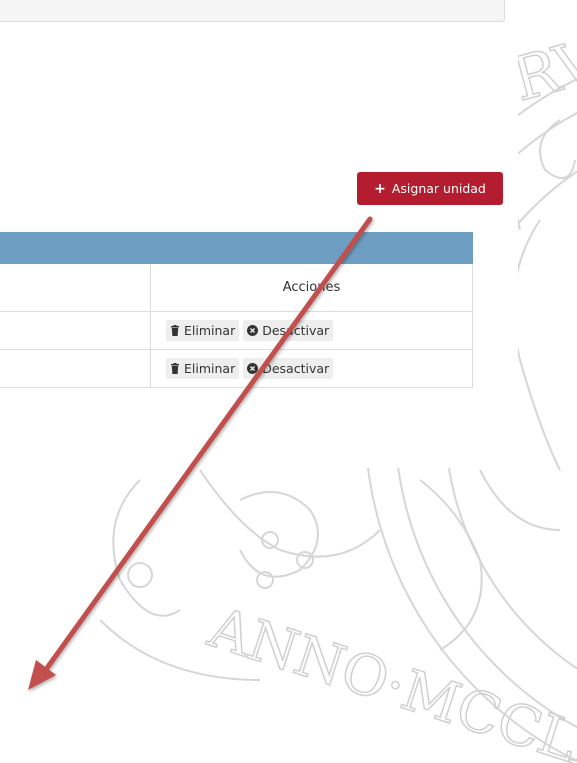 The width and height of the screenshot is (577, 763). What do you see at coordinates (438, 188) in the screenshot?
I see `assign-unit-label: Asignar unidad` at bounding box center [438, 188].